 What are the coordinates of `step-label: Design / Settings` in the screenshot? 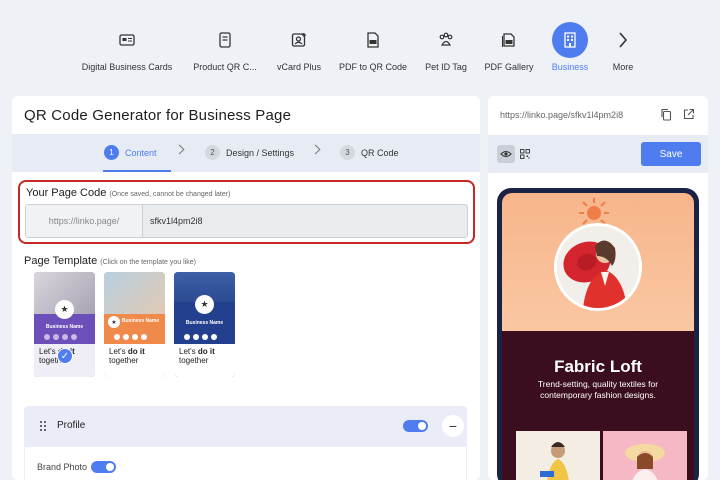 It's located at (260, 152).